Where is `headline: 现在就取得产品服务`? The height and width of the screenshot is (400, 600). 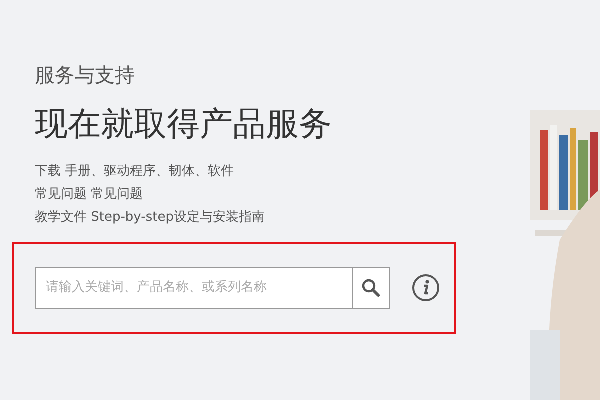
headline: 现在就取得产品服务 is located at coordinates (184, 124).